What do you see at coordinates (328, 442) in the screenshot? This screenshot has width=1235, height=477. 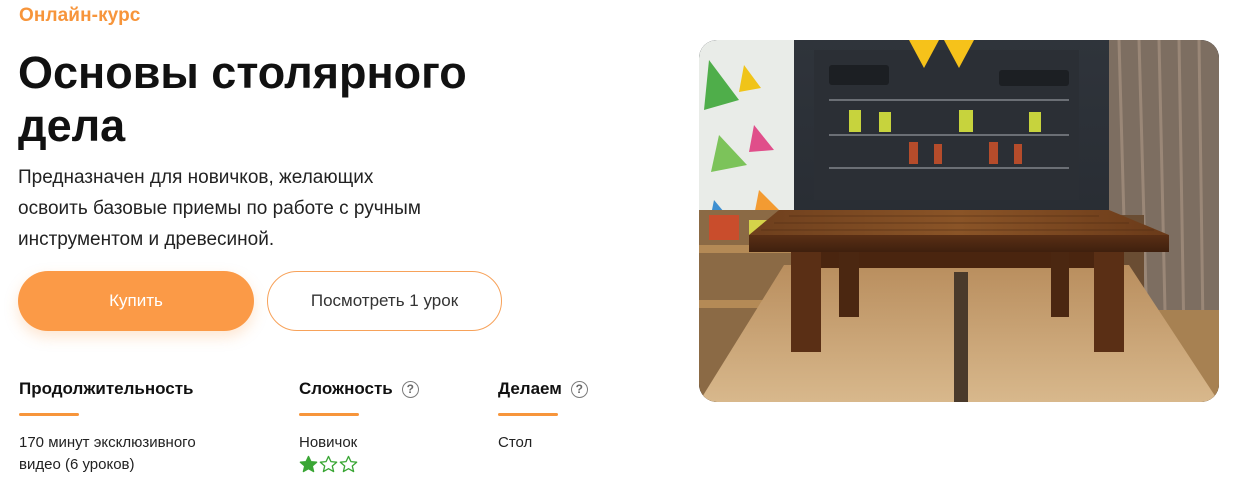 I see `difficulty-value: Новичок` at bounding box center [328, 442].